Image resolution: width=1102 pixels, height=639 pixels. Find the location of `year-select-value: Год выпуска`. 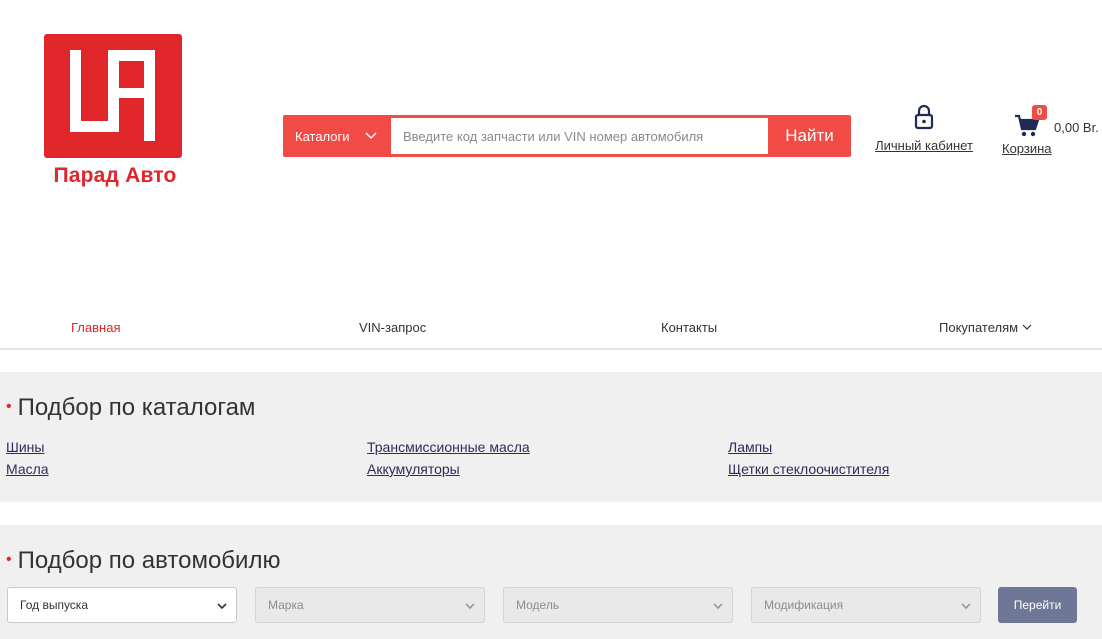

year-select-value: Год выпуска is located at coordinates (54, 605).